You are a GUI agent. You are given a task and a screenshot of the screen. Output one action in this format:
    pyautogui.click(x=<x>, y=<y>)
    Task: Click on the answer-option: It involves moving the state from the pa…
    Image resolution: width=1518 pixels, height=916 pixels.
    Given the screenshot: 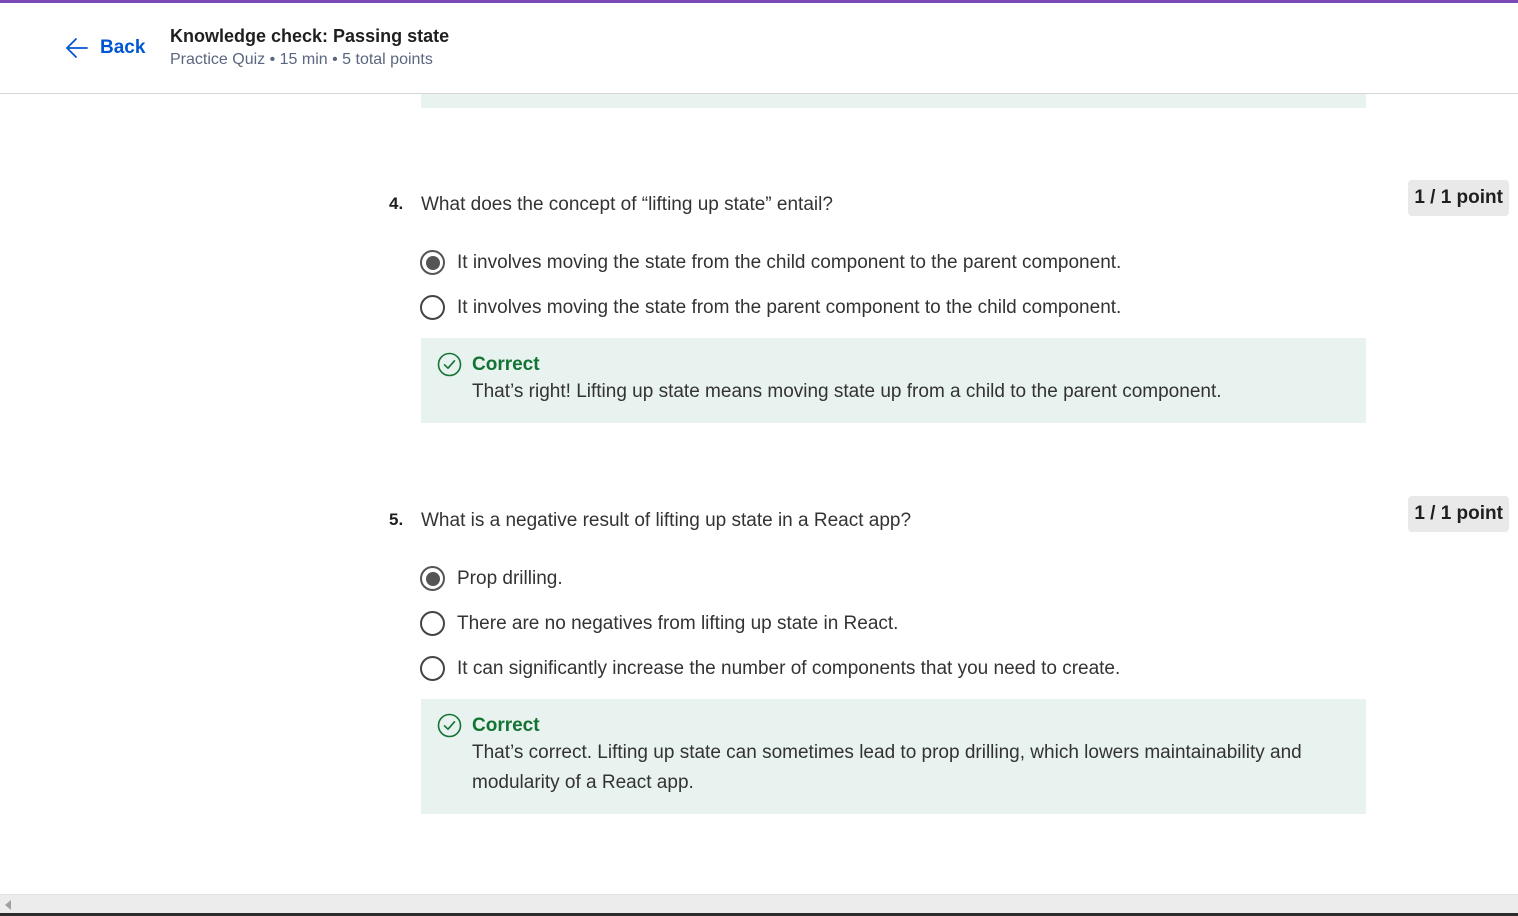 What is the action you would take?
    pyautogui.click(x=770, y=307)
    